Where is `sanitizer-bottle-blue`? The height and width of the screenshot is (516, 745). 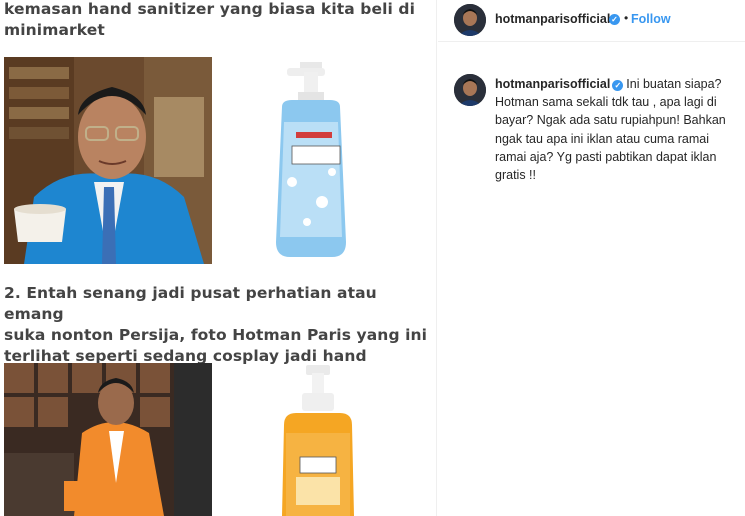 sanitizer-bottle-blue is located at coordinates (312, 163).